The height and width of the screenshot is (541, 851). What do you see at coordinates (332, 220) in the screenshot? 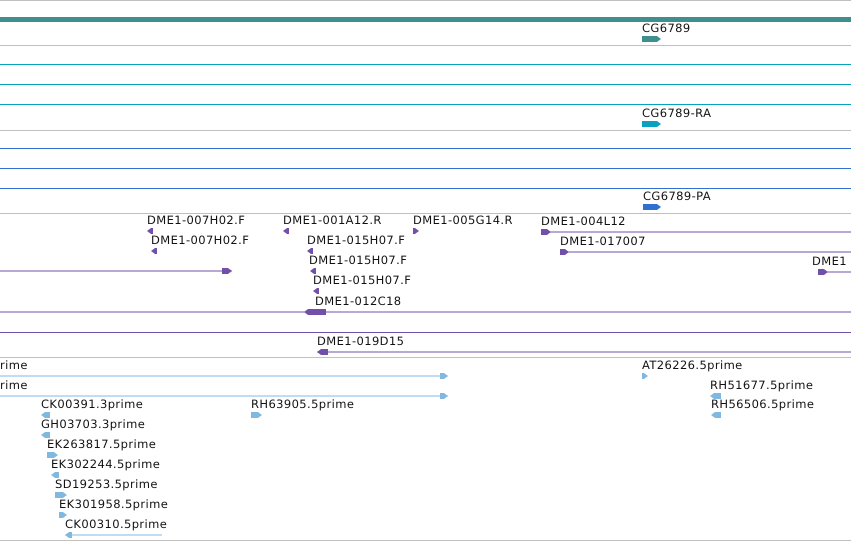
I see `feature-label: DME1-001A12.R` at bounding box center [332, 220].